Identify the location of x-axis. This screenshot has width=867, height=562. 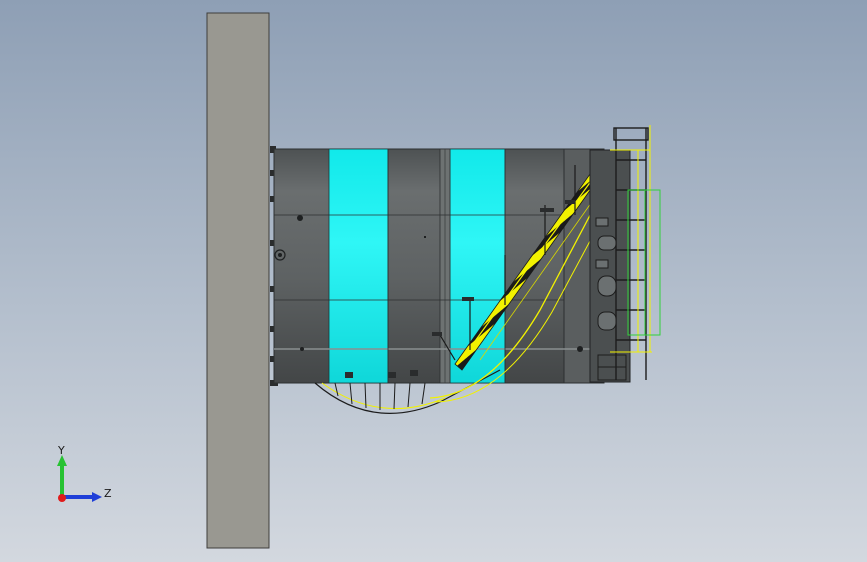
(62, 498).